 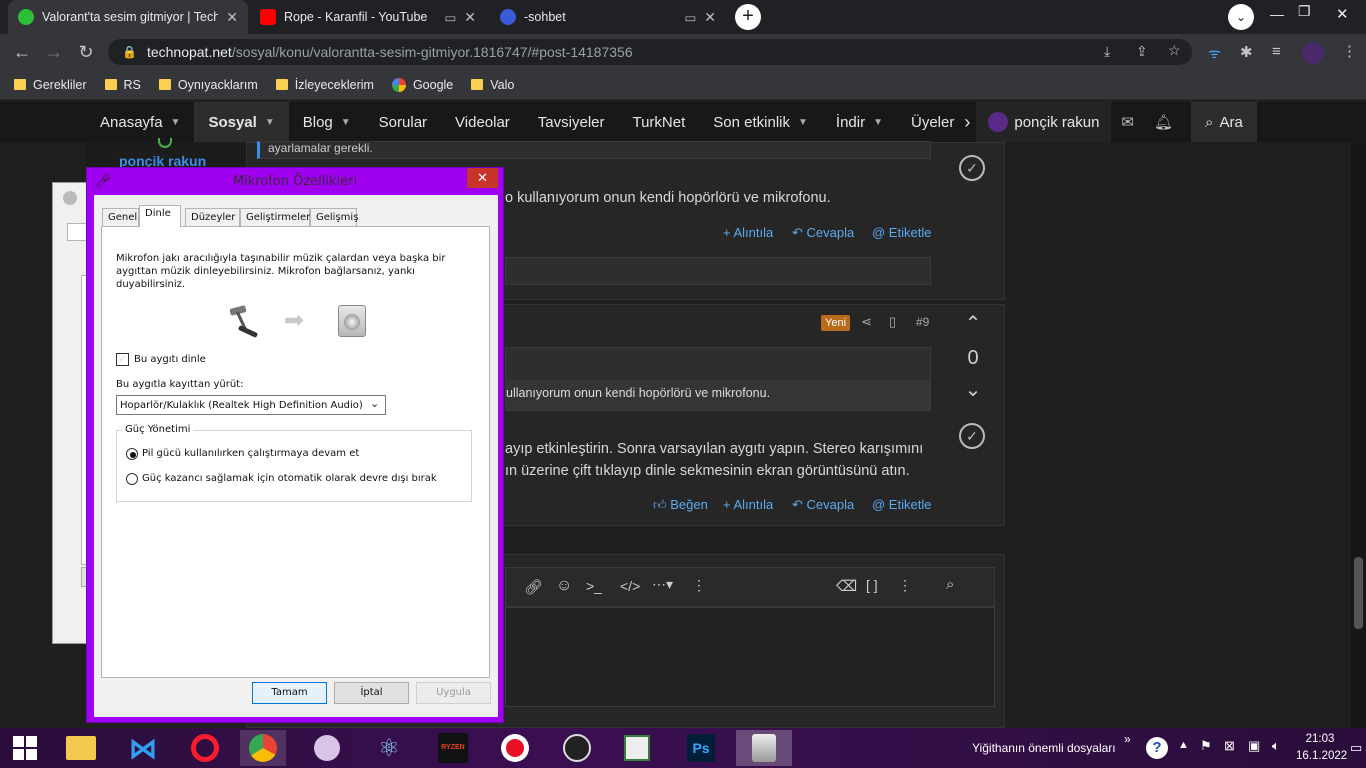 What do you see at coordinates (1342, 14) in the screenshot?
I see `window-close-icon: ✕` at bounding box center [1342, 14].